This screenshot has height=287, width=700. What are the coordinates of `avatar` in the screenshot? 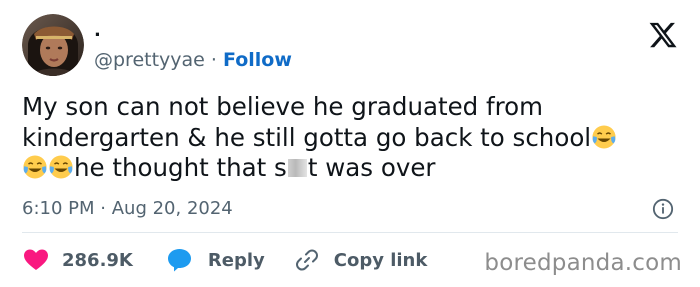 It's located at (53, 45).